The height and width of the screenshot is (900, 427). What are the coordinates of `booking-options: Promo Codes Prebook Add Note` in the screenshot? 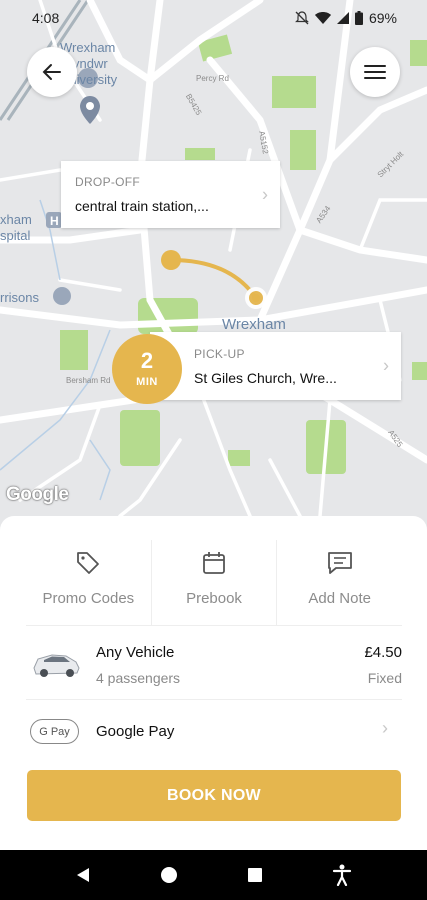 It's located at (214, 583).